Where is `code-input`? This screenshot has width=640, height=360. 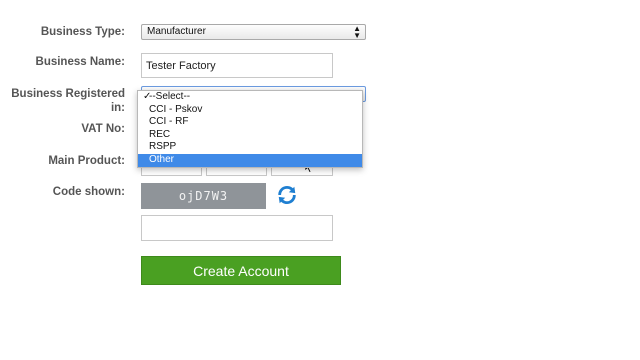
code-input is located at coordinates (237, 228).